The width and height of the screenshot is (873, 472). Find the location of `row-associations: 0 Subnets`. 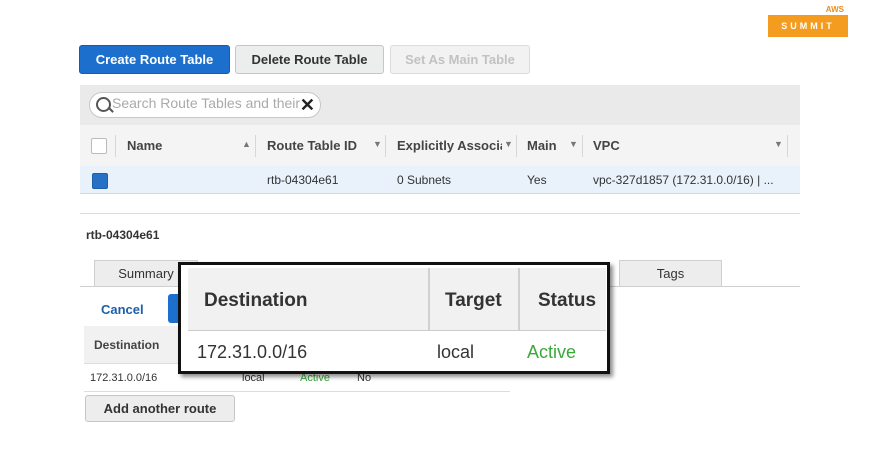

row-associations: 0 Subnets is located at coordinates (424, 180).